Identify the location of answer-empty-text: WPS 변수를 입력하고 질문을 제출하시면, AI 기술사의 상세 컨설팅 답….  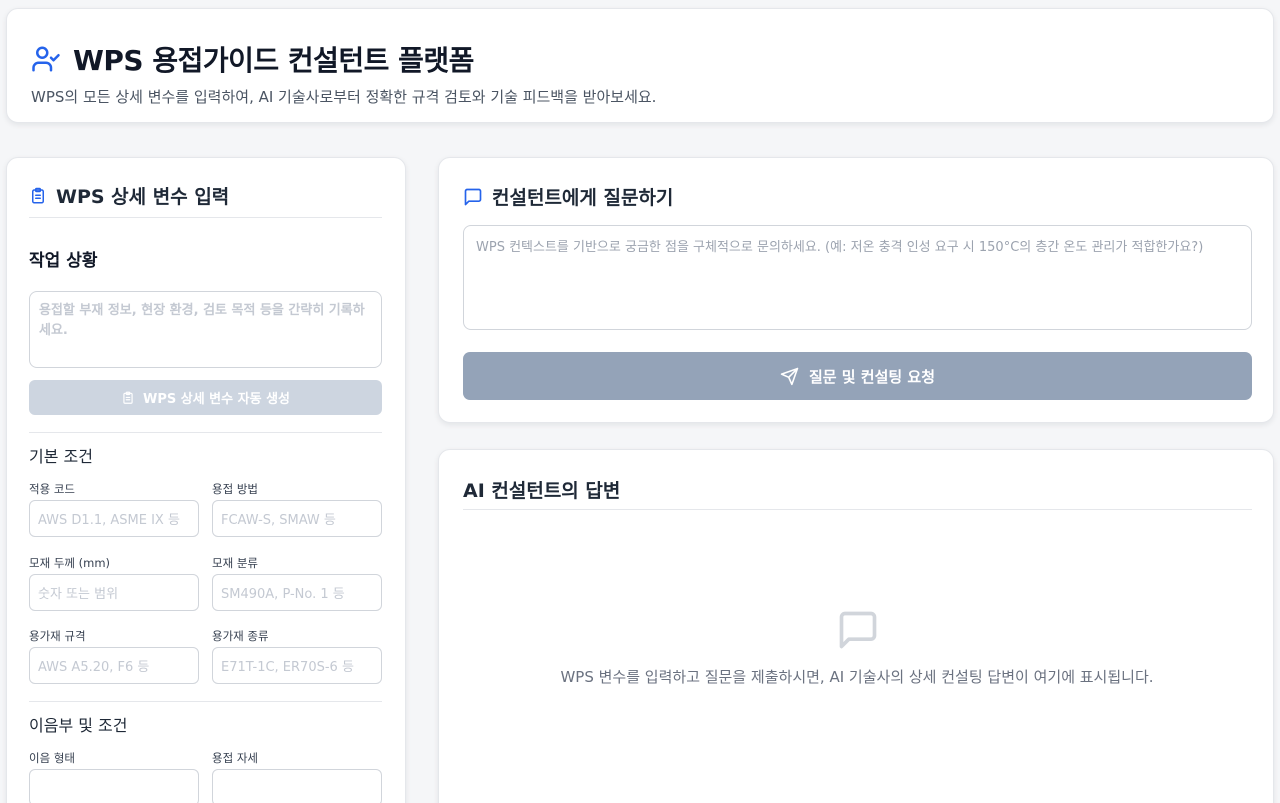
(857, 677).